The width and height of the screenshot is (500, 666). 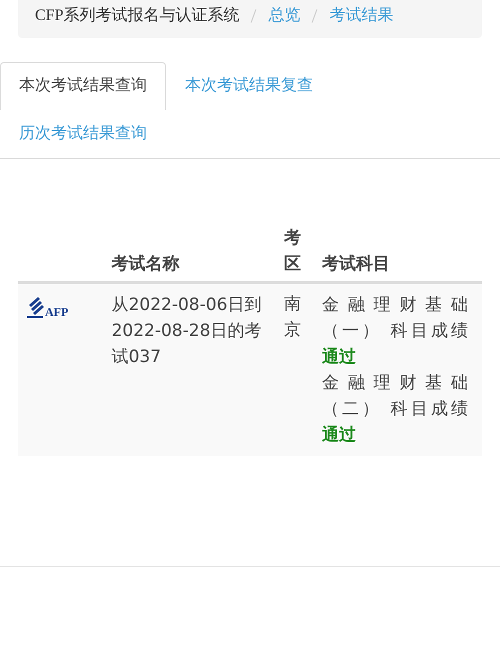 What do you see at coordinates (249, 86) in the screenshot?
I see `tab: 本次考试结果复查` at bounding box center [249, 86].